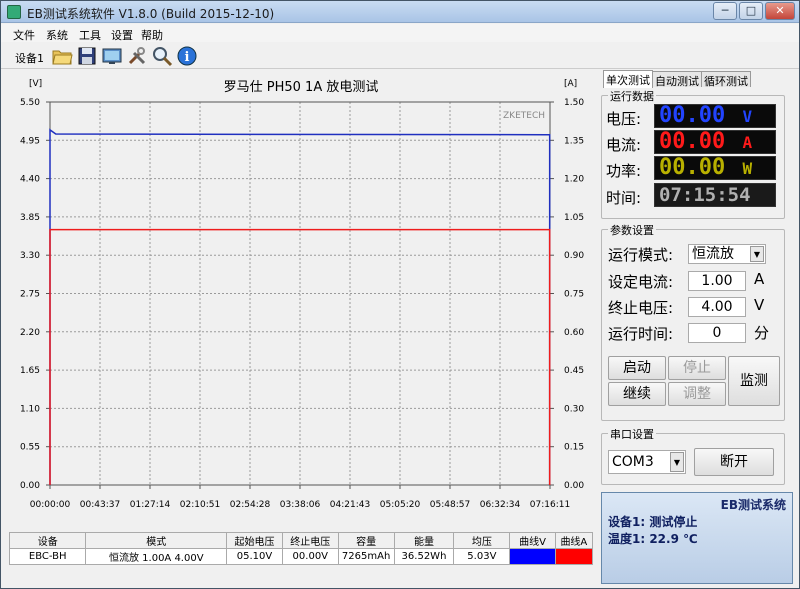 This screenshot has height=589, width=800. I want to click on current-display: 00.00 A, so click(715, 142).